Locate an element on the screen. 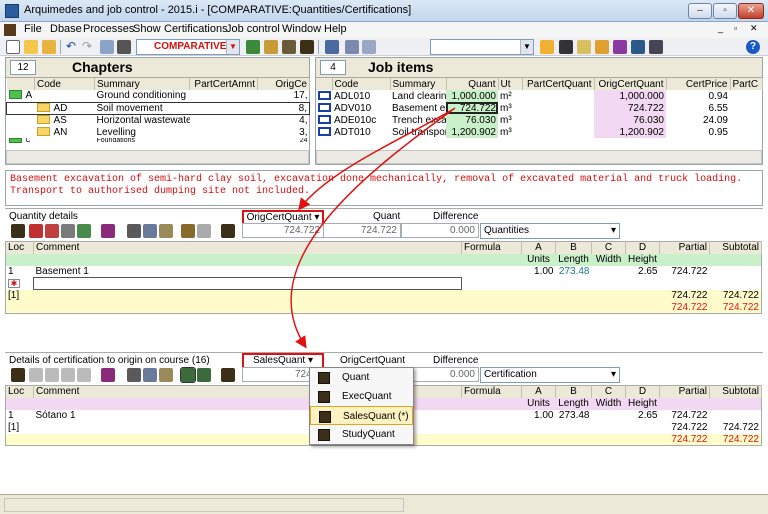  menu-show: Show is located at coordinates (147, 29).